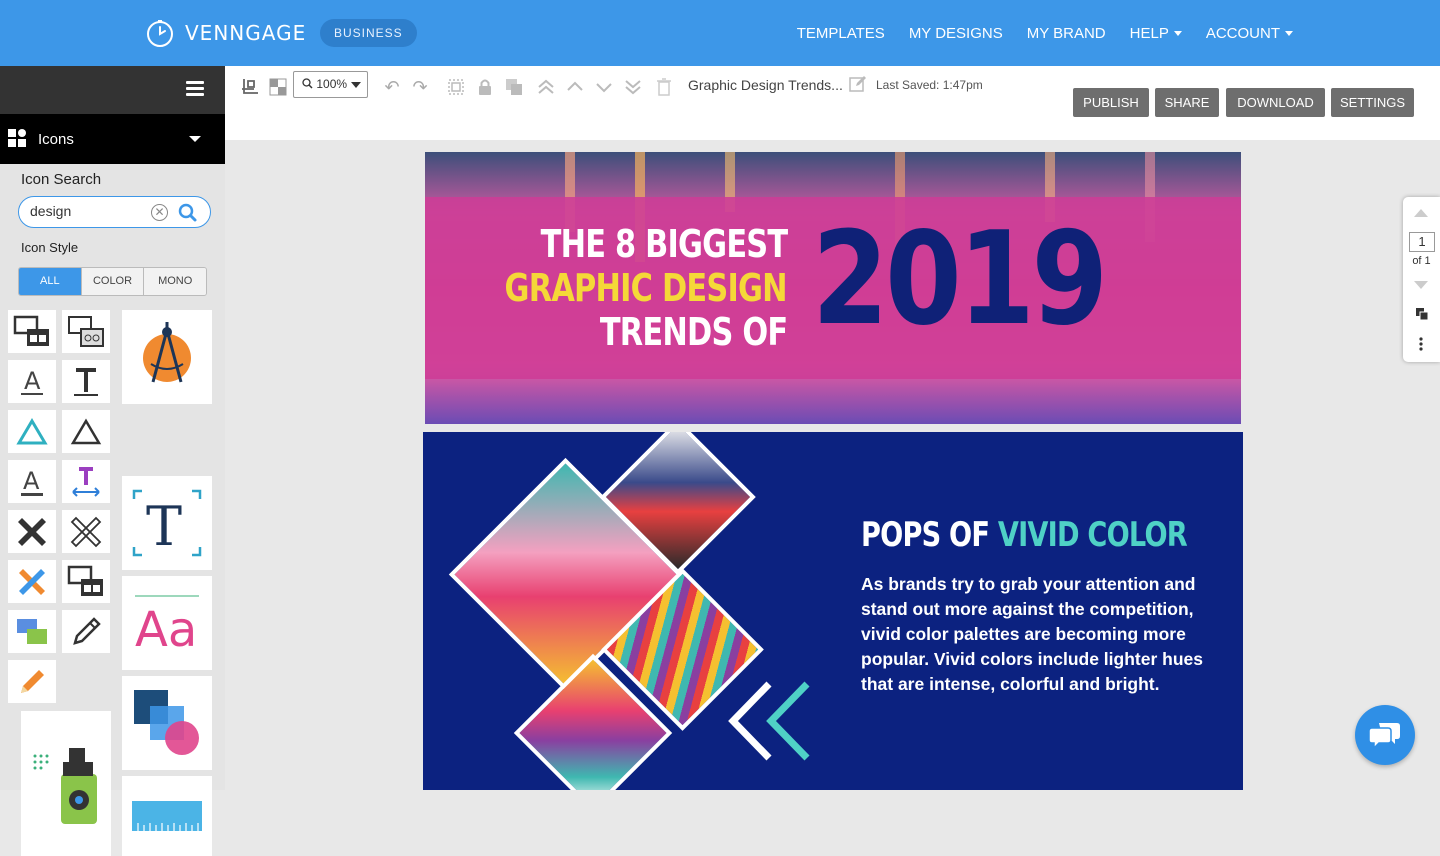 The image size is (1440, 856). Describe the element at coordinates (1421, 213) in the screenshot. I see `previous-page-icon` at that location.